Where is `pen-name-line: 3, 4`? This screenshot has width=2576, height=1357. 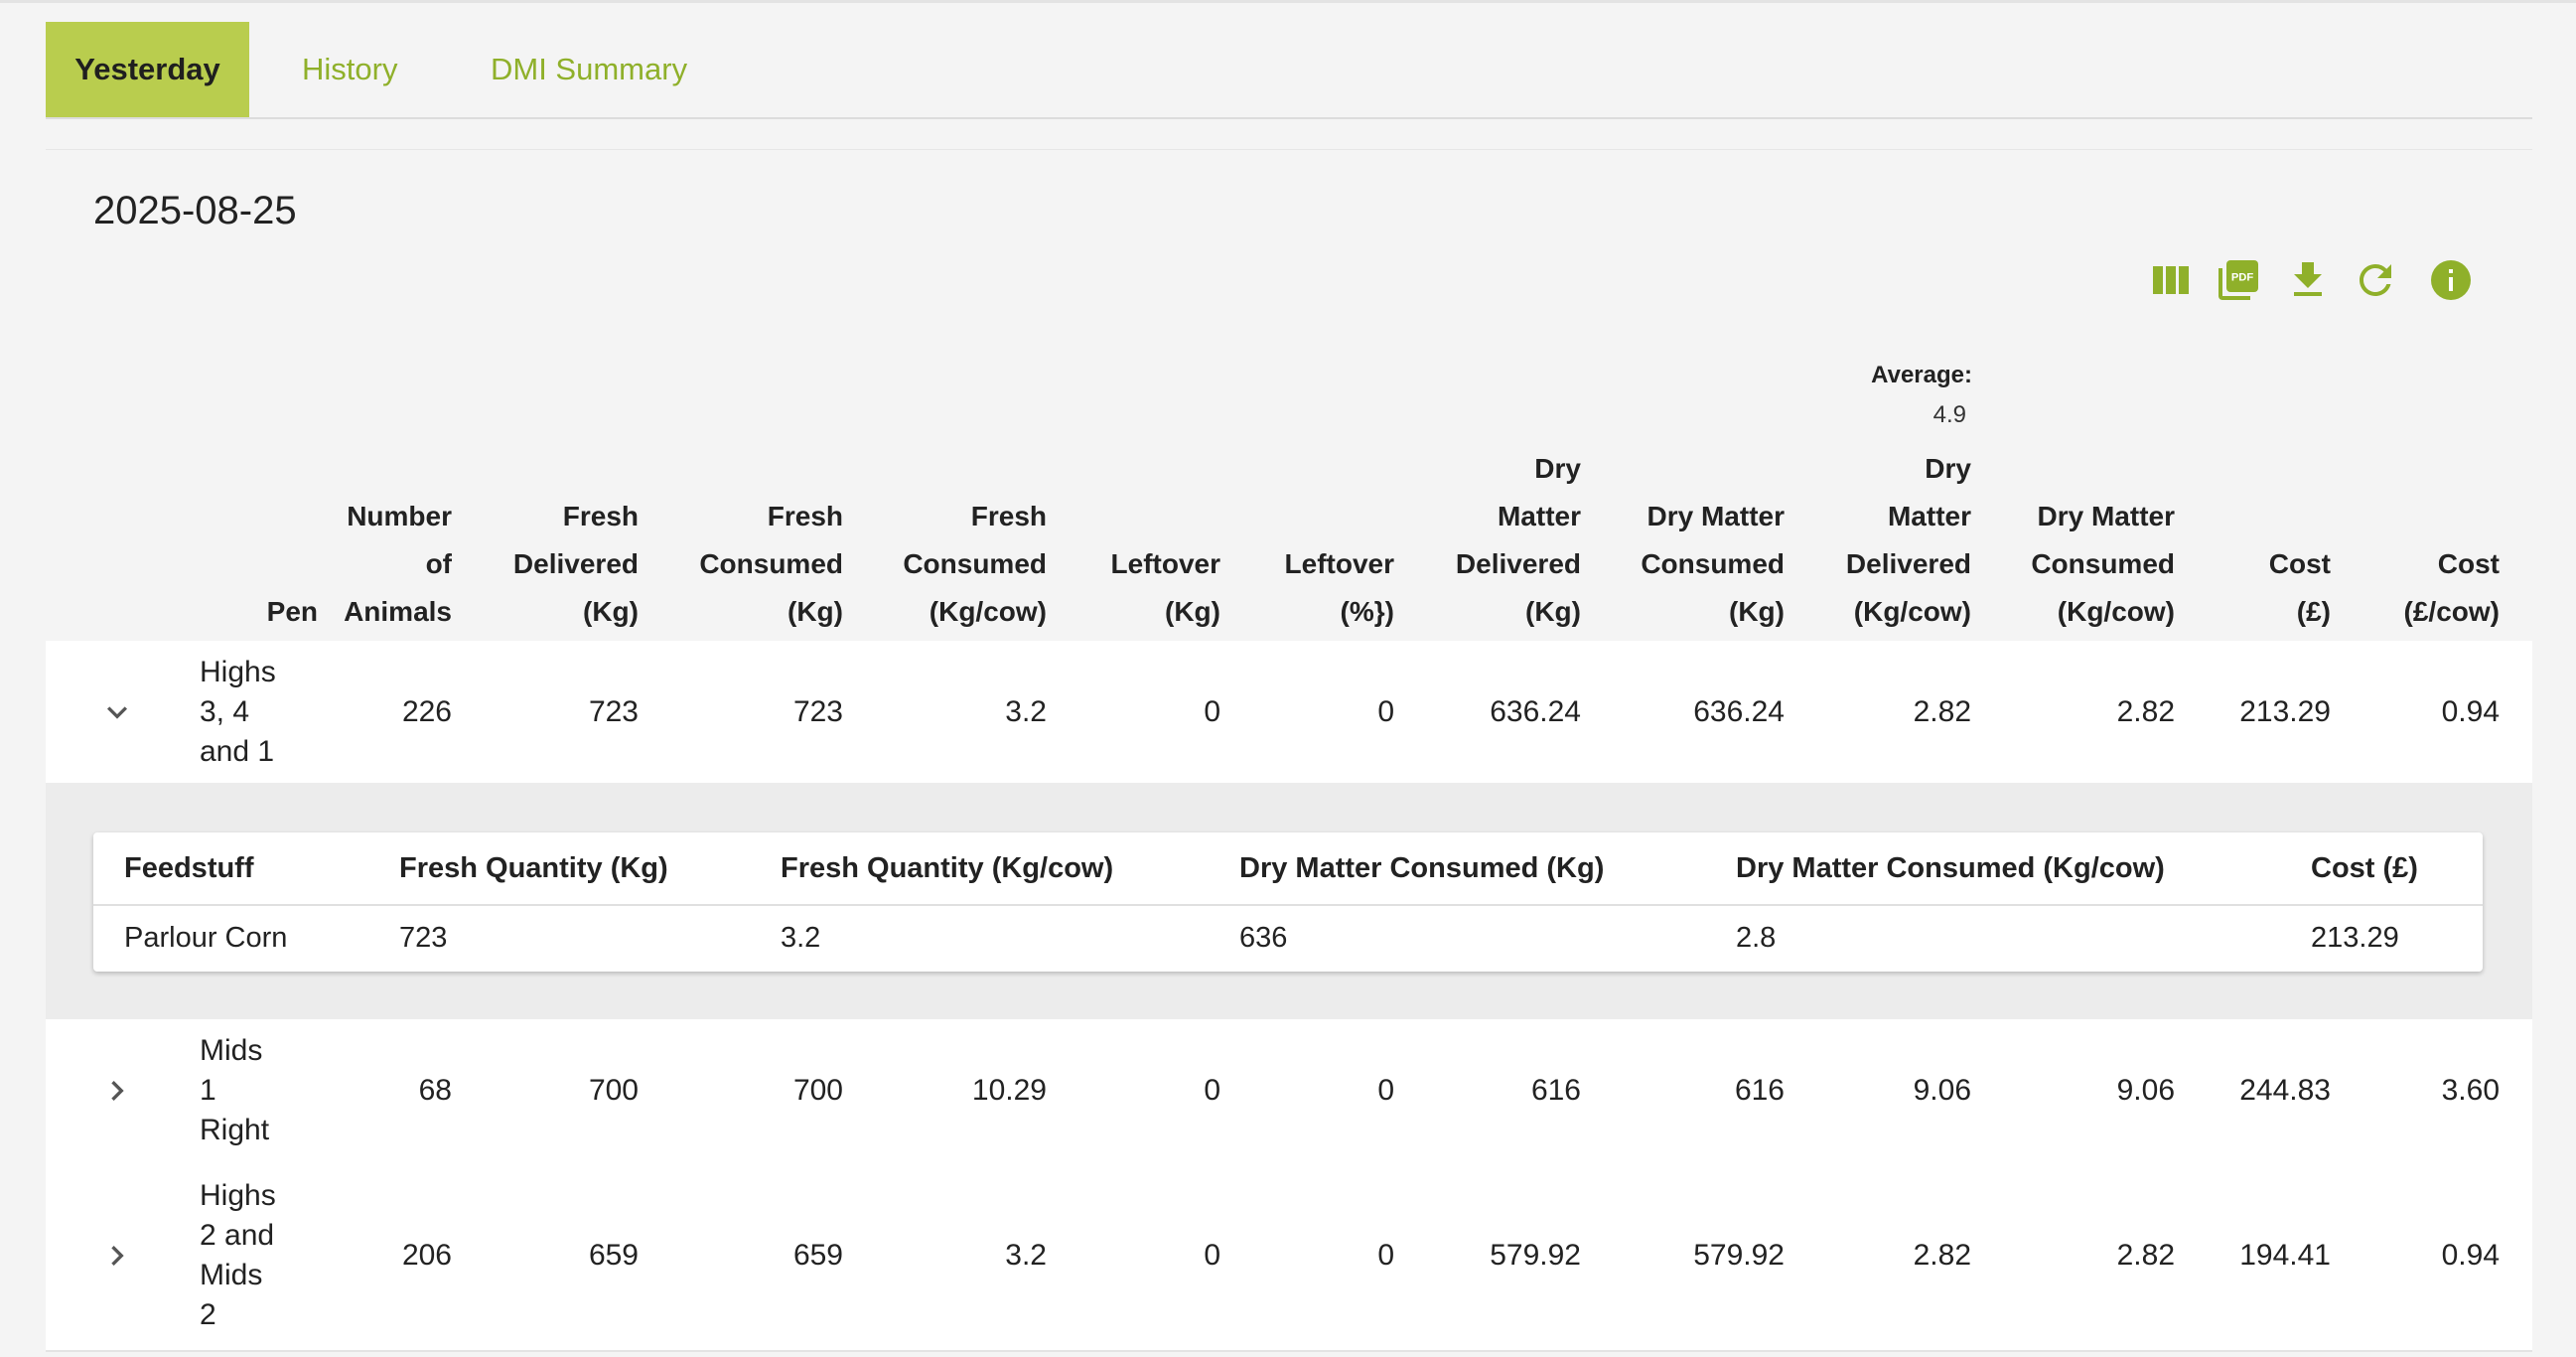 pen-name-line: 3, 4 is located at coordinates (225, 711).